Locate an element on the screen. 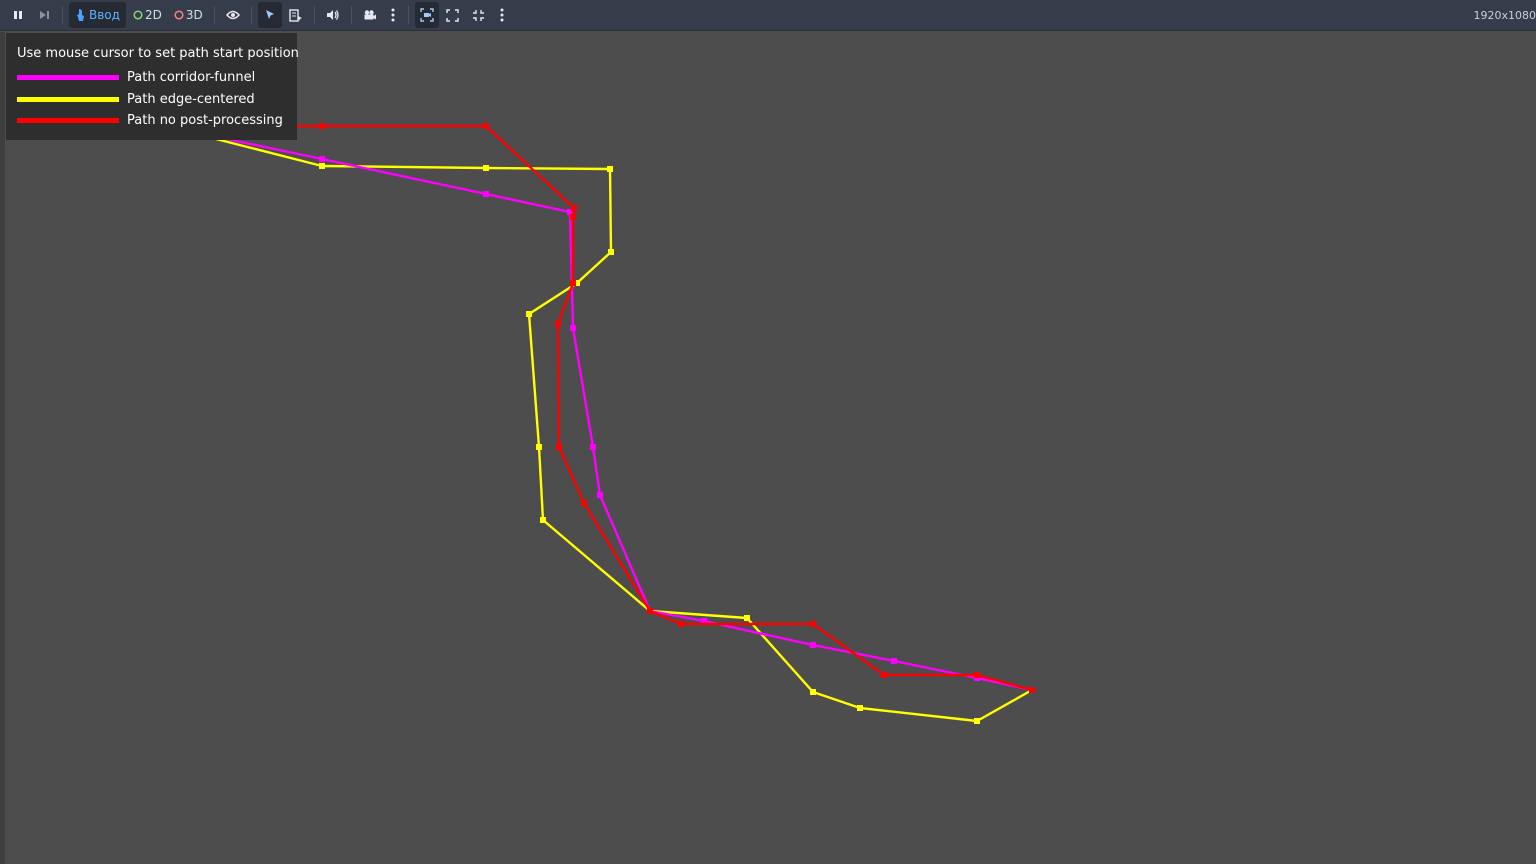  camera-override-icon is located at coordinates (427, 15).